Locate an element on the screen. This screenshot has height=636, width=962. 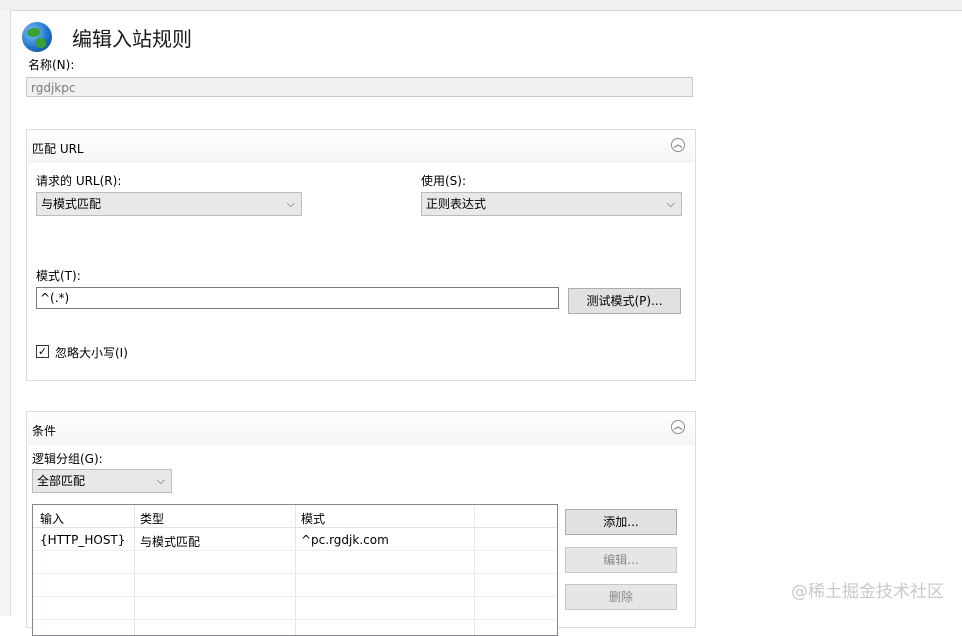
column-header-pattern: 模式 is located at coordinates (313, 518).